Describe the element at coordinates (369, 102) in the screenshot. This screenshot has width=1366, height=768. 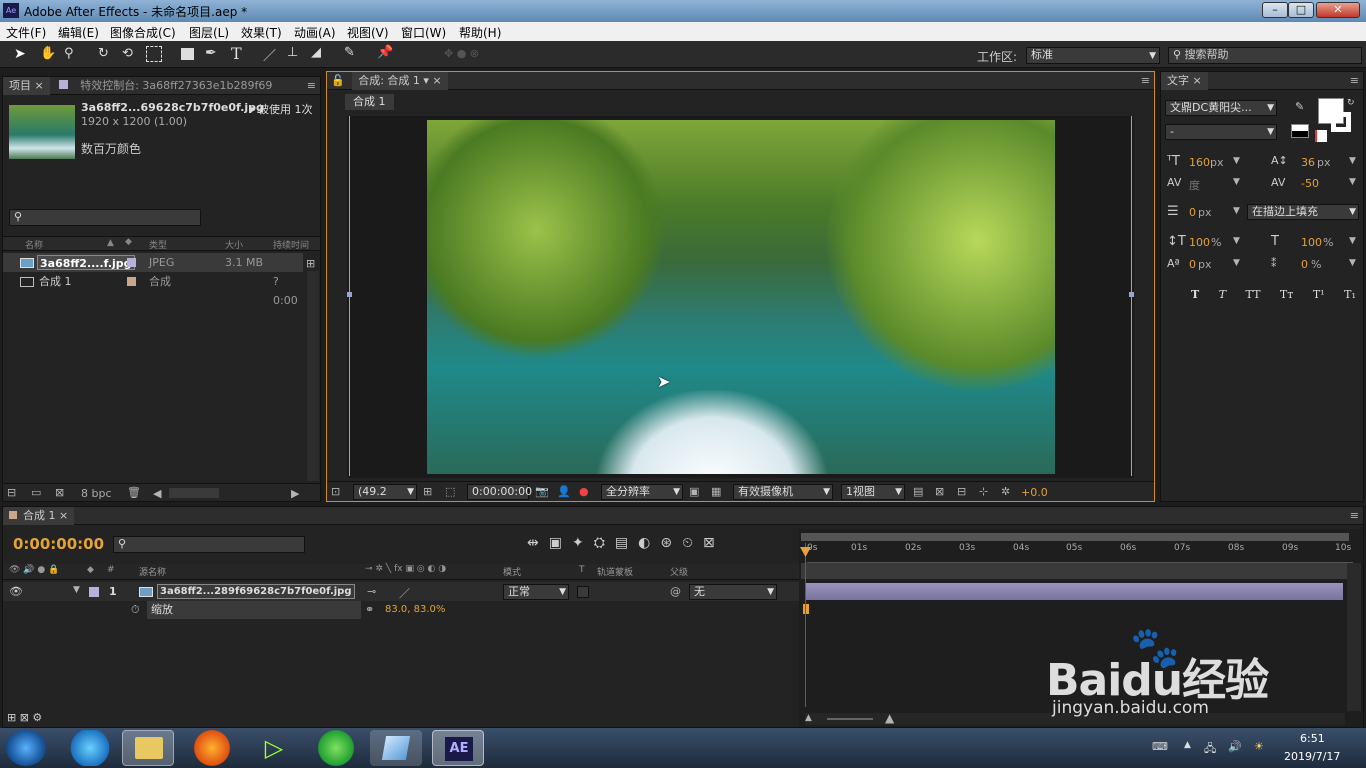
I see `comp-breadcrumb: 合成 1` at that location.